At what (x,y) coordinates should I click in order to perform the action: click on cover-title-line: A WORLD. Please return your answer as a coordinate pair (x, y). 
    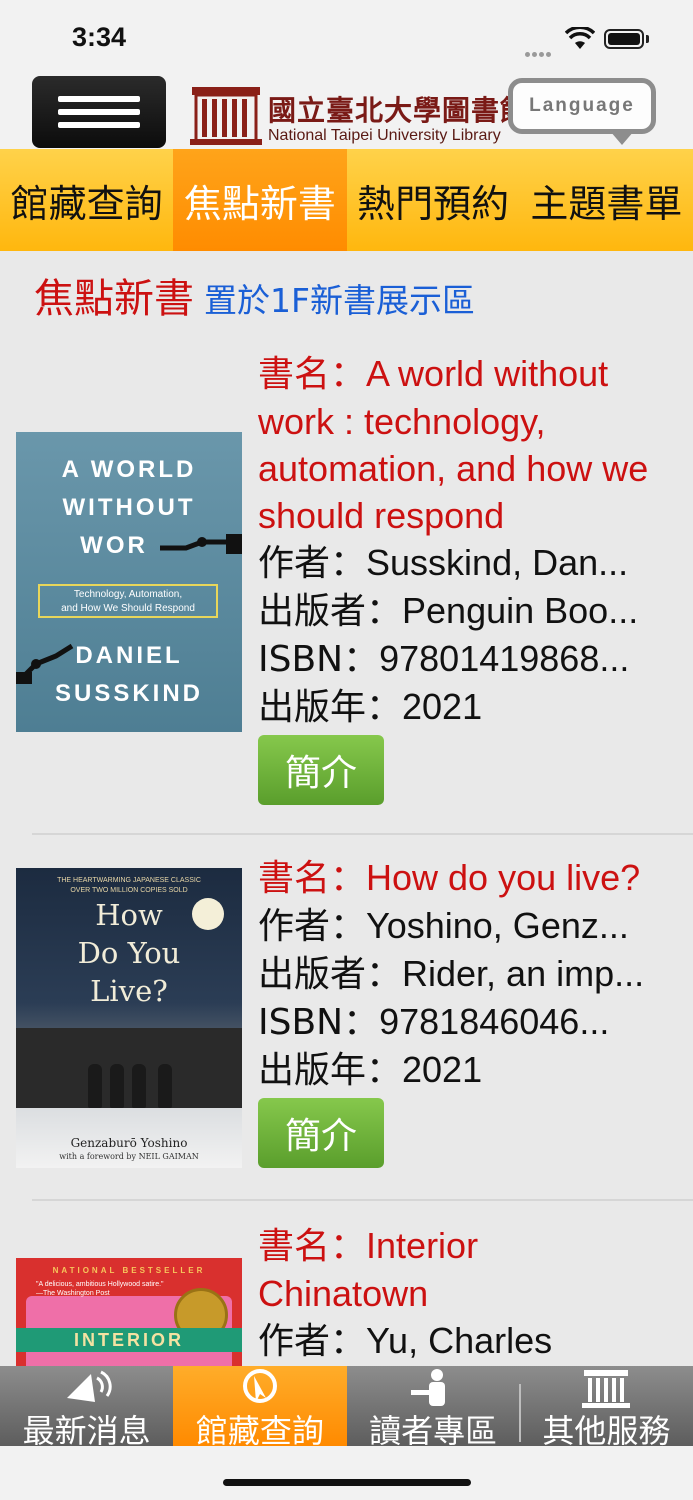
    Looking at the image, I should click on (129, 469).